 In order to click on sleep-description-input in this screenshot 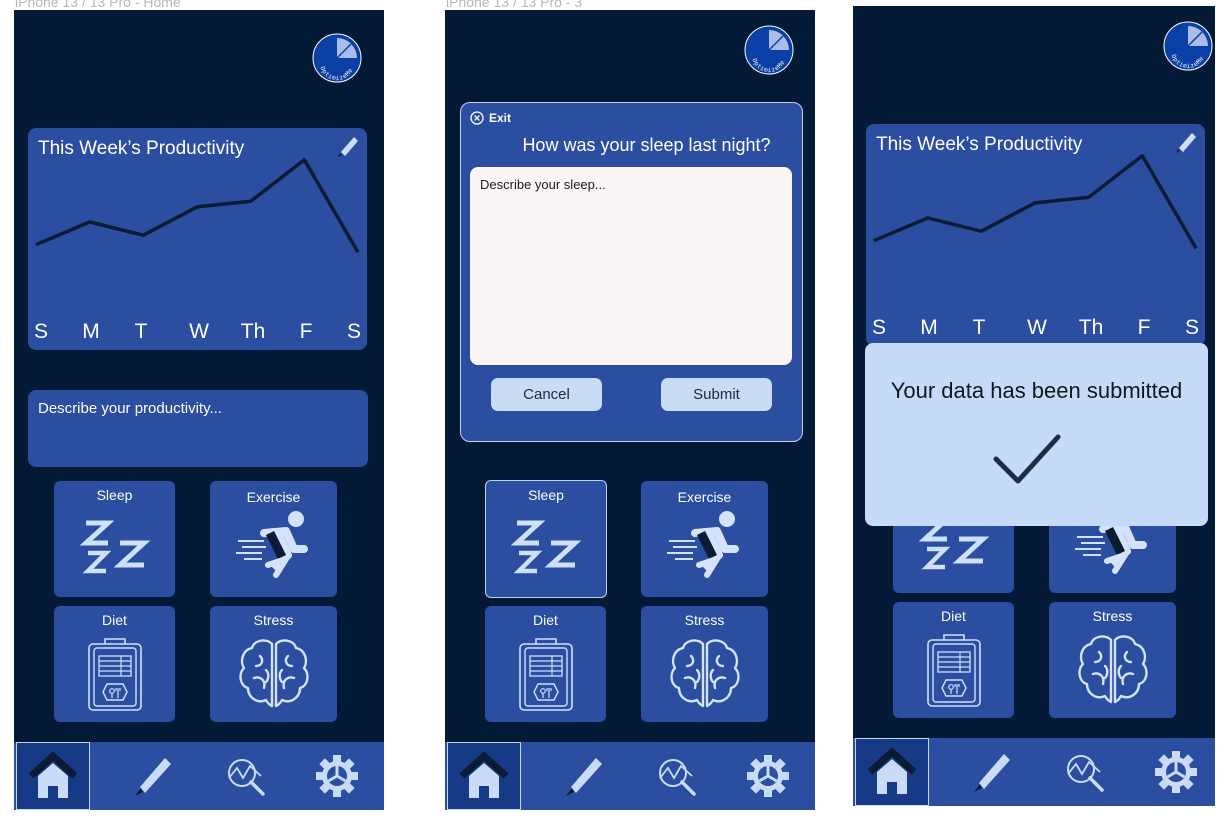, I will do `click(631, 266)`.